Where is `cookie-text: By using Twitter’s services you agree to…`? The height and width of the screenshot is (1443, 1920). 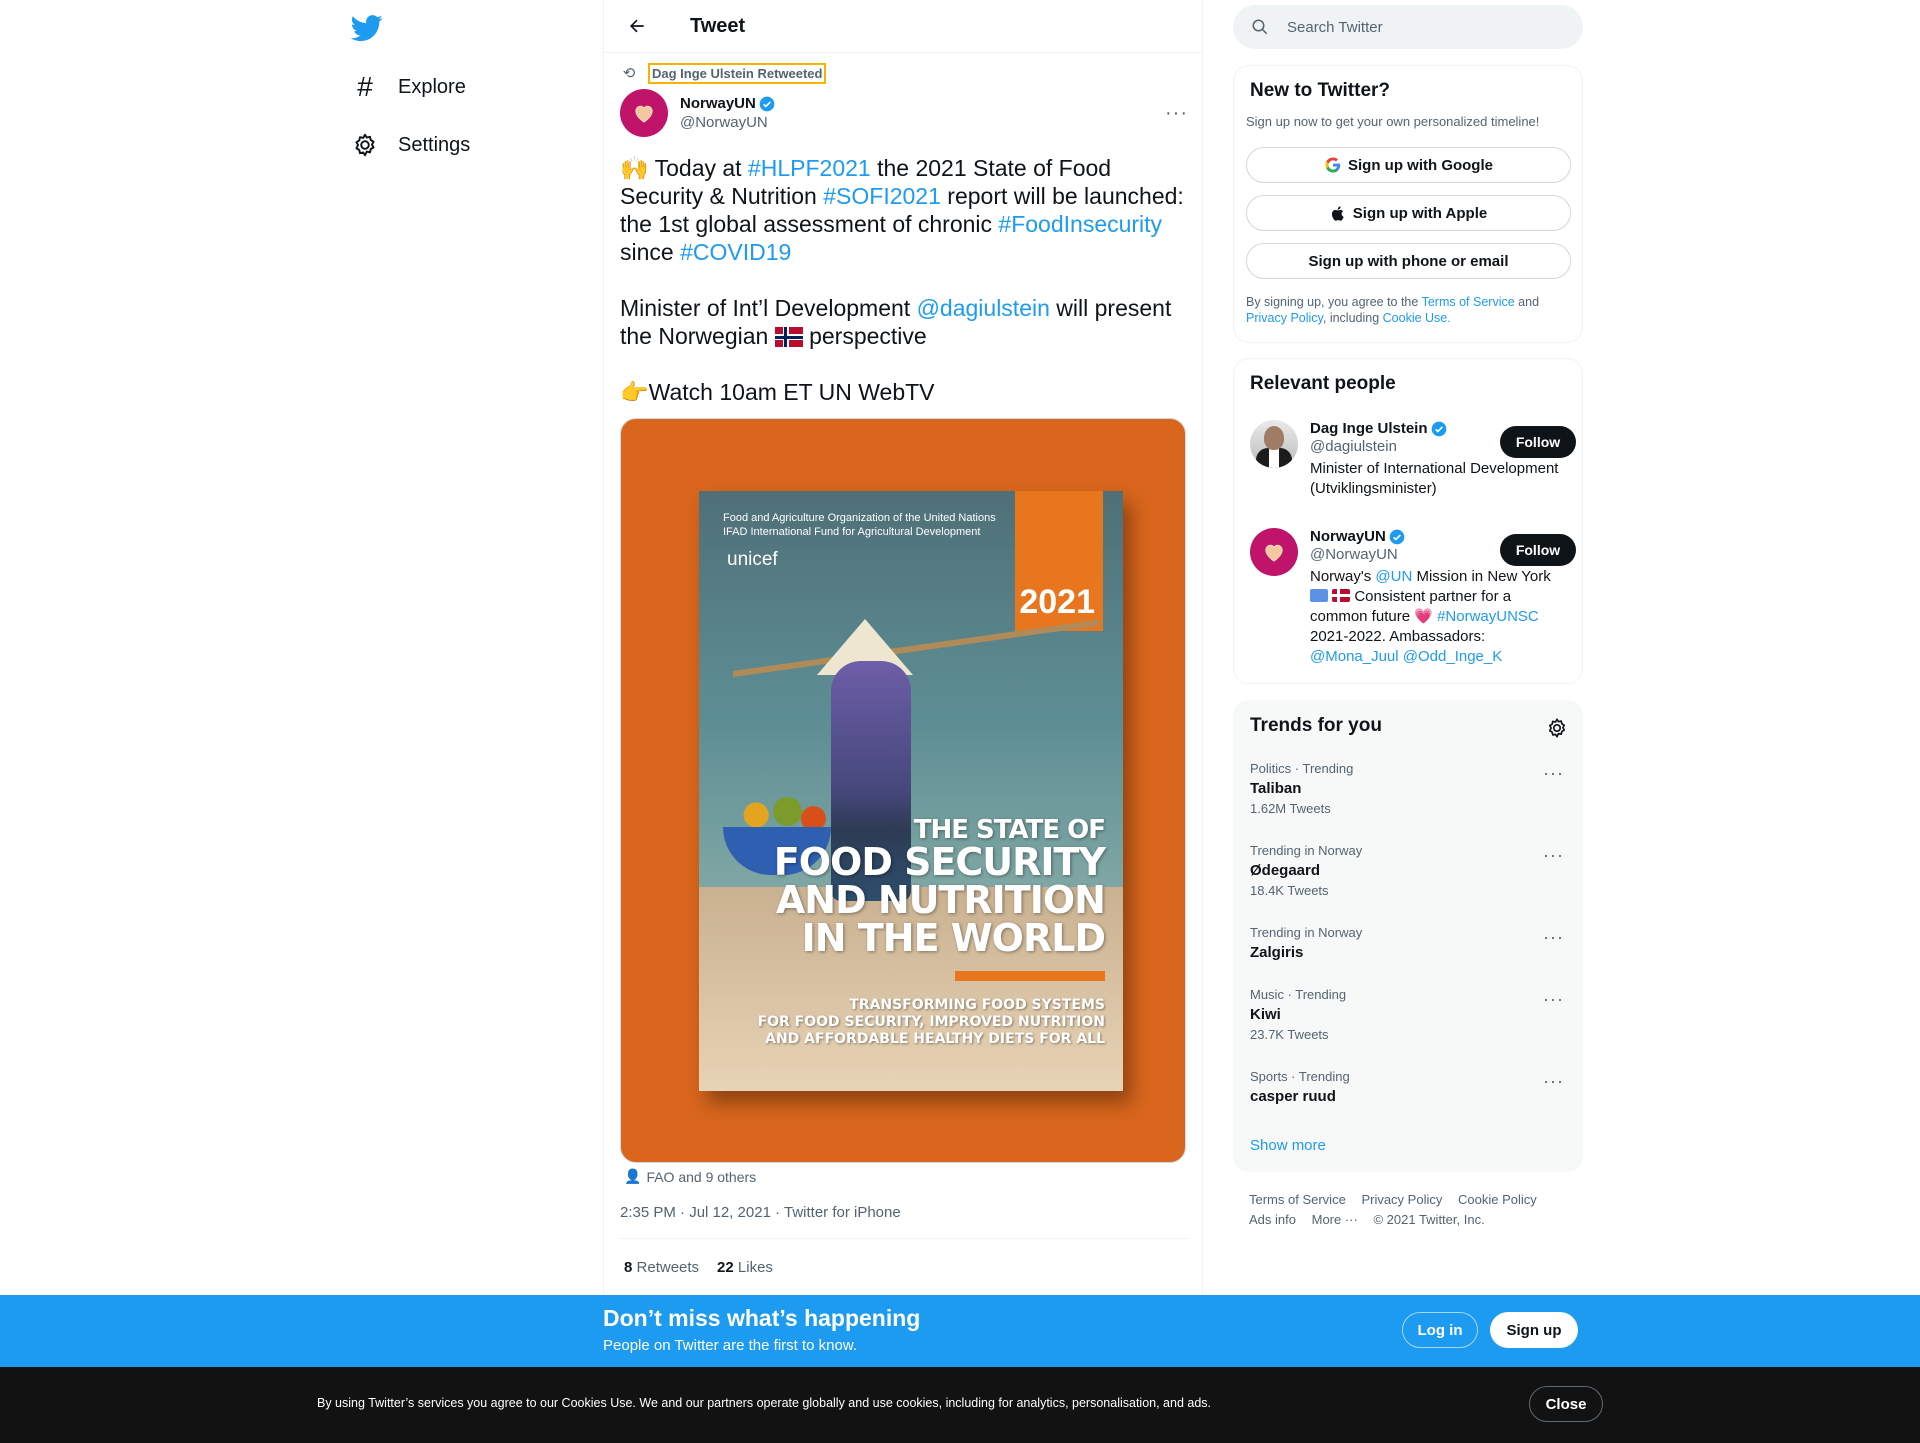 cookie-text: By using Twitter’s services you agree to… is located at coordinates (764, 1403).